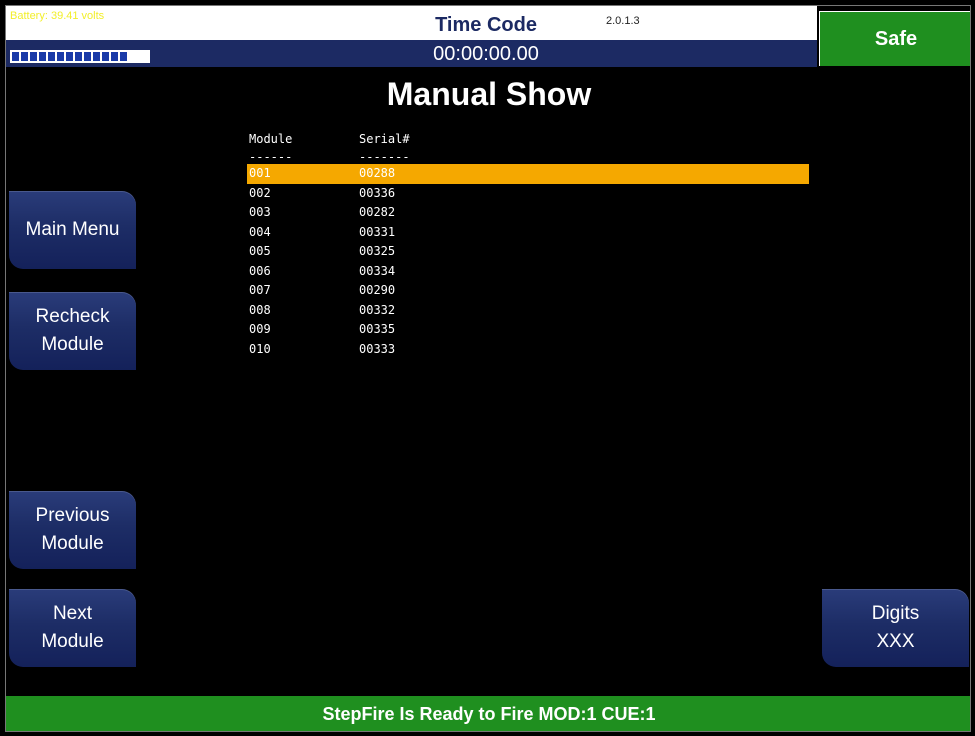  What do you see at coordinates (528, 330) in the screenshot?
I see `table-row: 009 00335` at bounding box center [528, 330].